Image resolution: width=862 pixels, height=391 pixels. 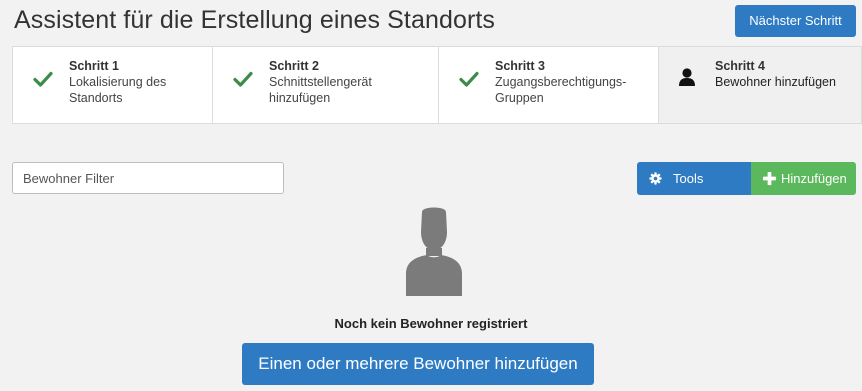 I want to click on add-label: Hinzufügen, so click(x=814, y=178).